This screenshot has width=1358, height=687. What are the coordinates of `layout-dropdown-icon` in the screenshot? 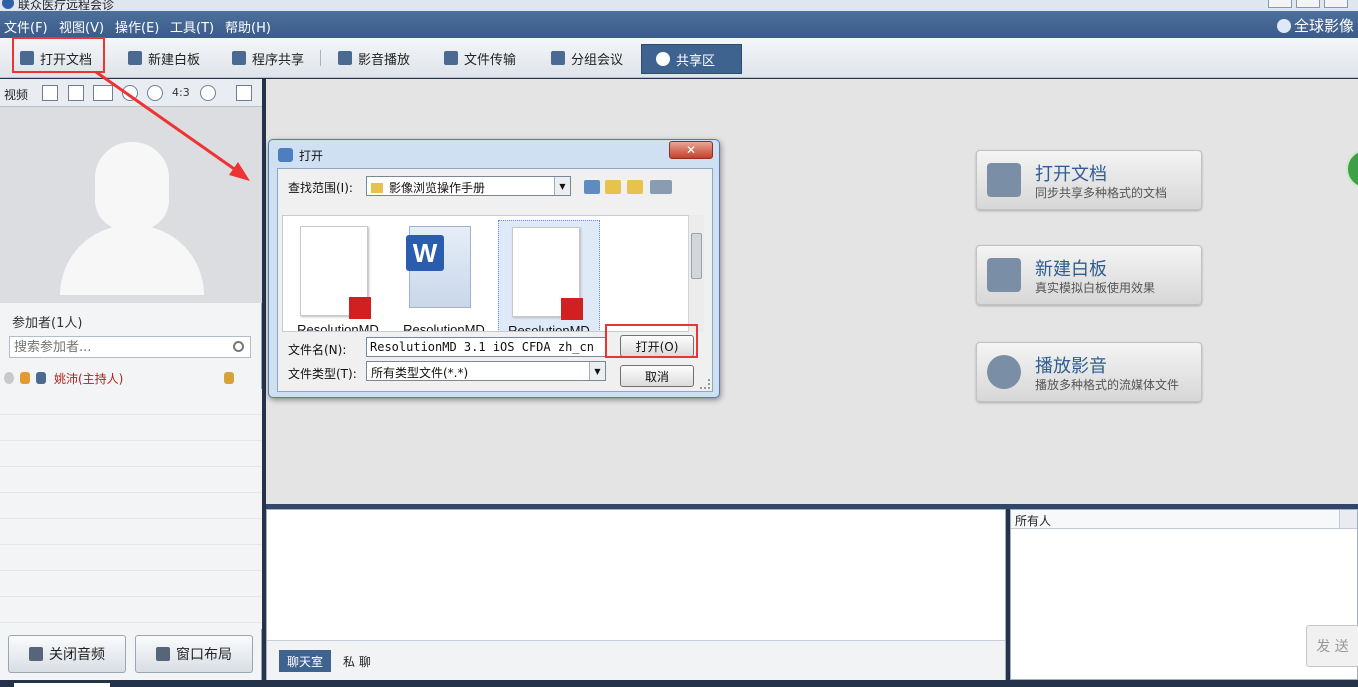 It's located at (103, 93).